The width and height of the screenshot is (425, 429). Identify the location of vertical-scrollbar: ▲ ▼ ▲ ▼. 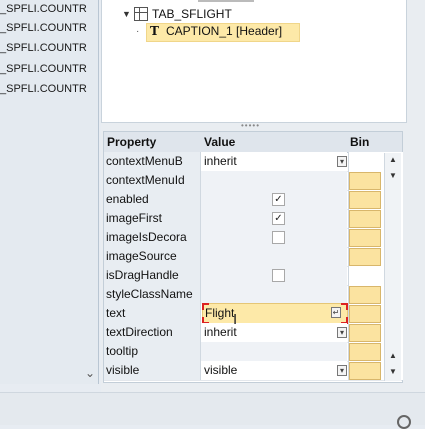
(392, 267).